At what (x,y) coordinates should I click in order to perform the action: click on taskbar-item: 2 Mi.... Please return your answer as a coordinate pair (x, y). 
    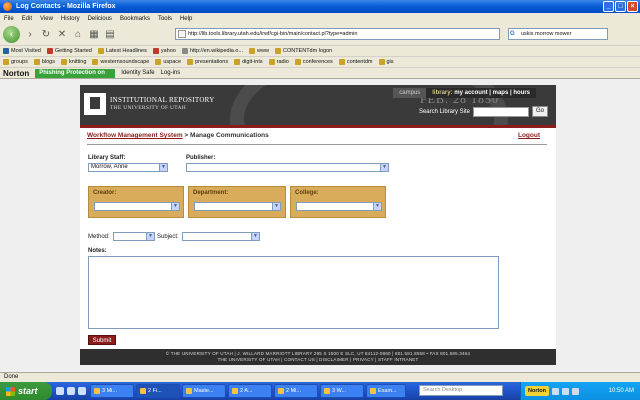
    Looking at the image, I should click on (296, 391).